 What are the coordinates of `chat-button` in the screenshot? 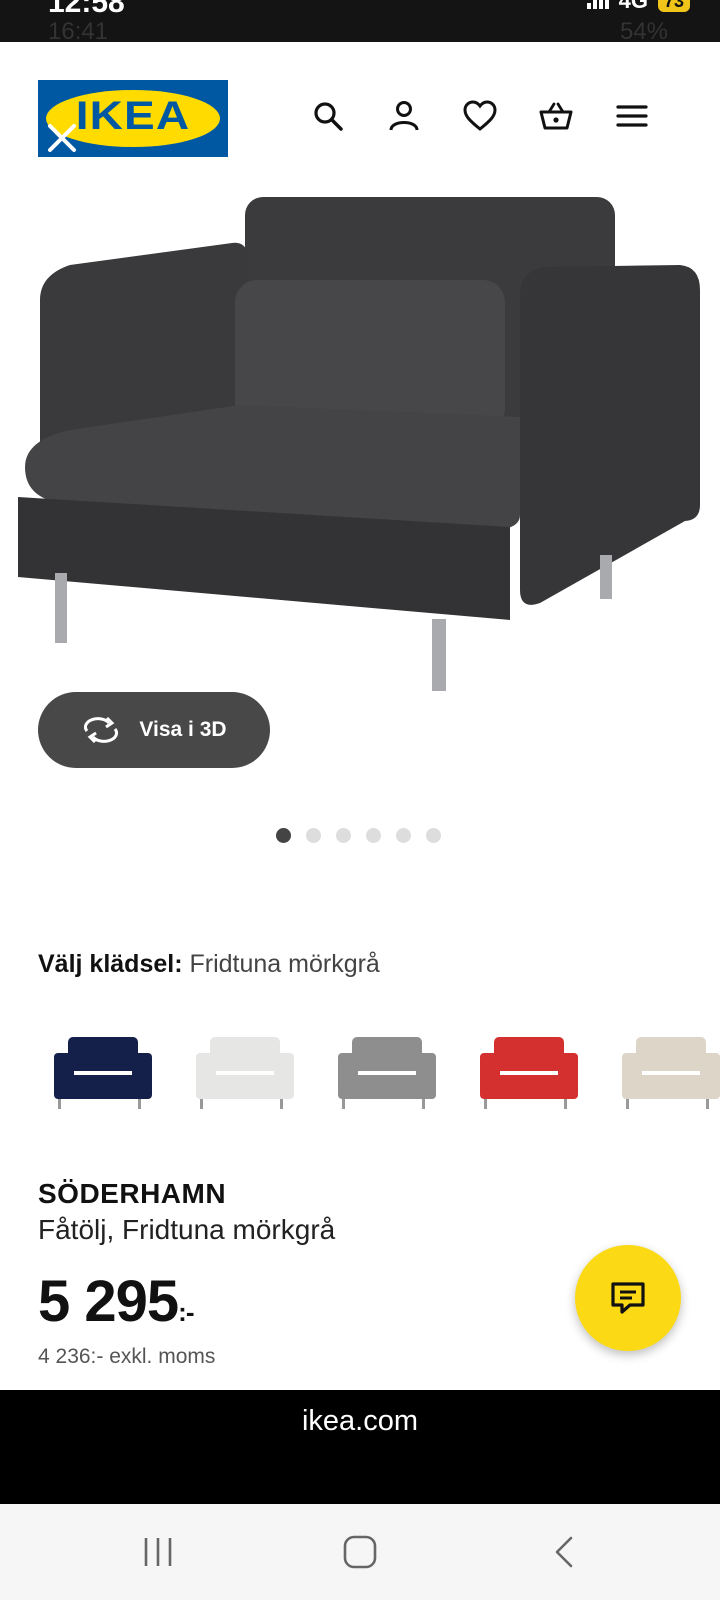 It's located at (628, 1298).